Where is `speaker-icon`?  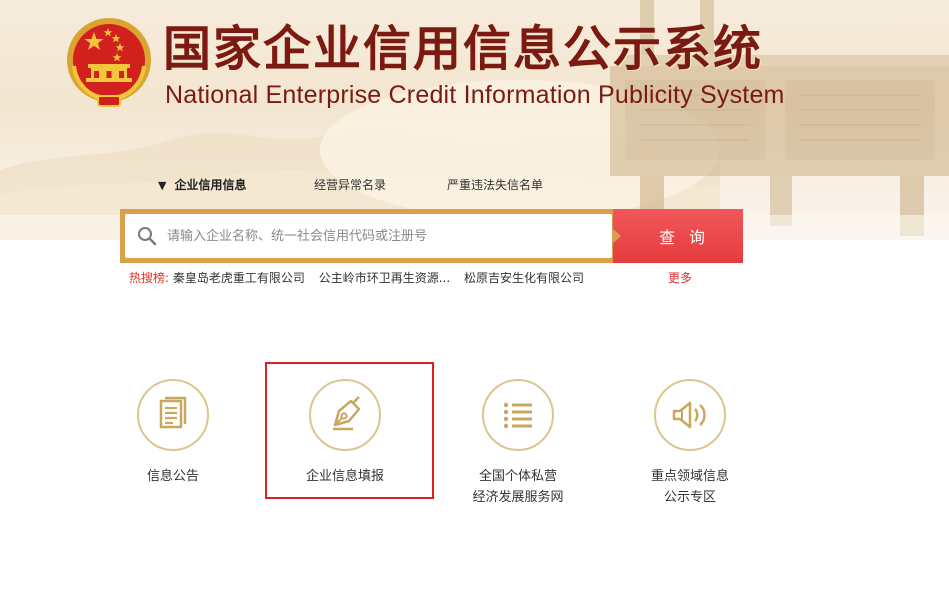
speaker-icon is located at coordinates (689, 415).